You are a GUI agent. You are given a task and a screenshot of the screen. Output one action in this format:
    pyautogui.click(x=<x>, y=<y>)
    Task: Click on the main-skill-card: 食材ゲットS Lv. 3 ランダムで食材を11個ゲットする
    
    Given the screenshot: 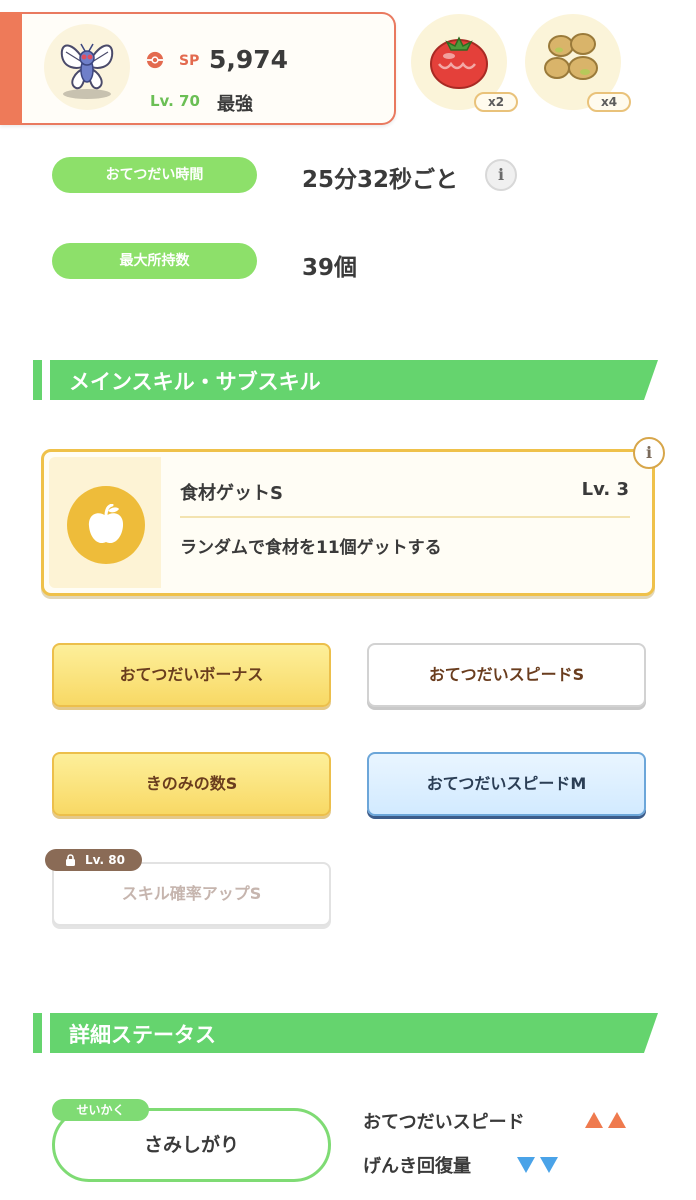 What is the action you would take?
    pyautogui.click(x=348, y=522)
    